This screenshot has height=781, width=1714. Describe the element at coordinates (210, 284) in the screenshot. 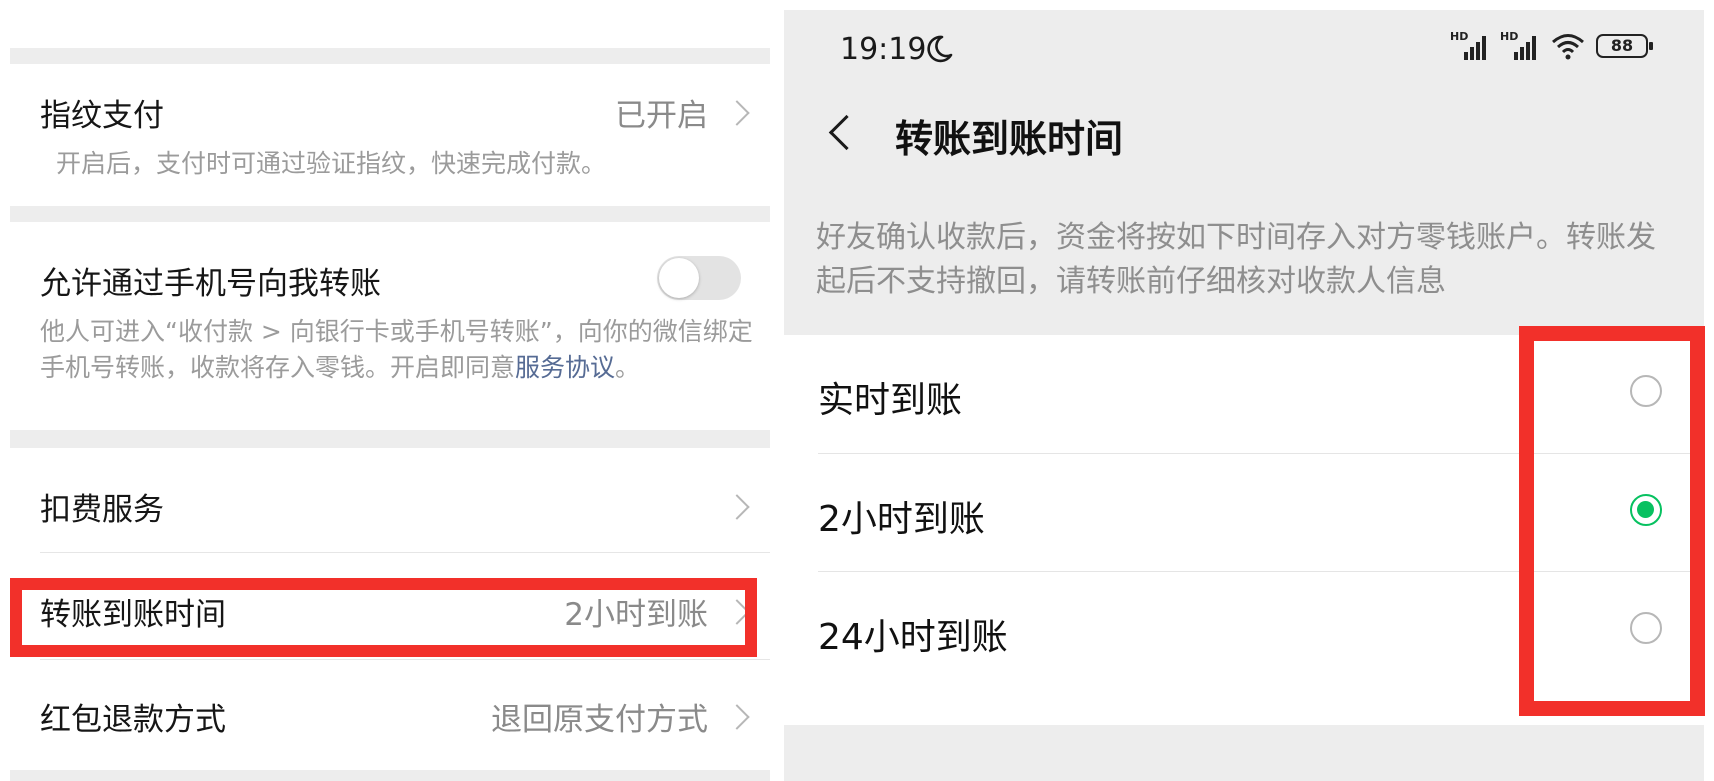

I see `phone-transfer-title: 允许通过手机号向我转账` at that location.